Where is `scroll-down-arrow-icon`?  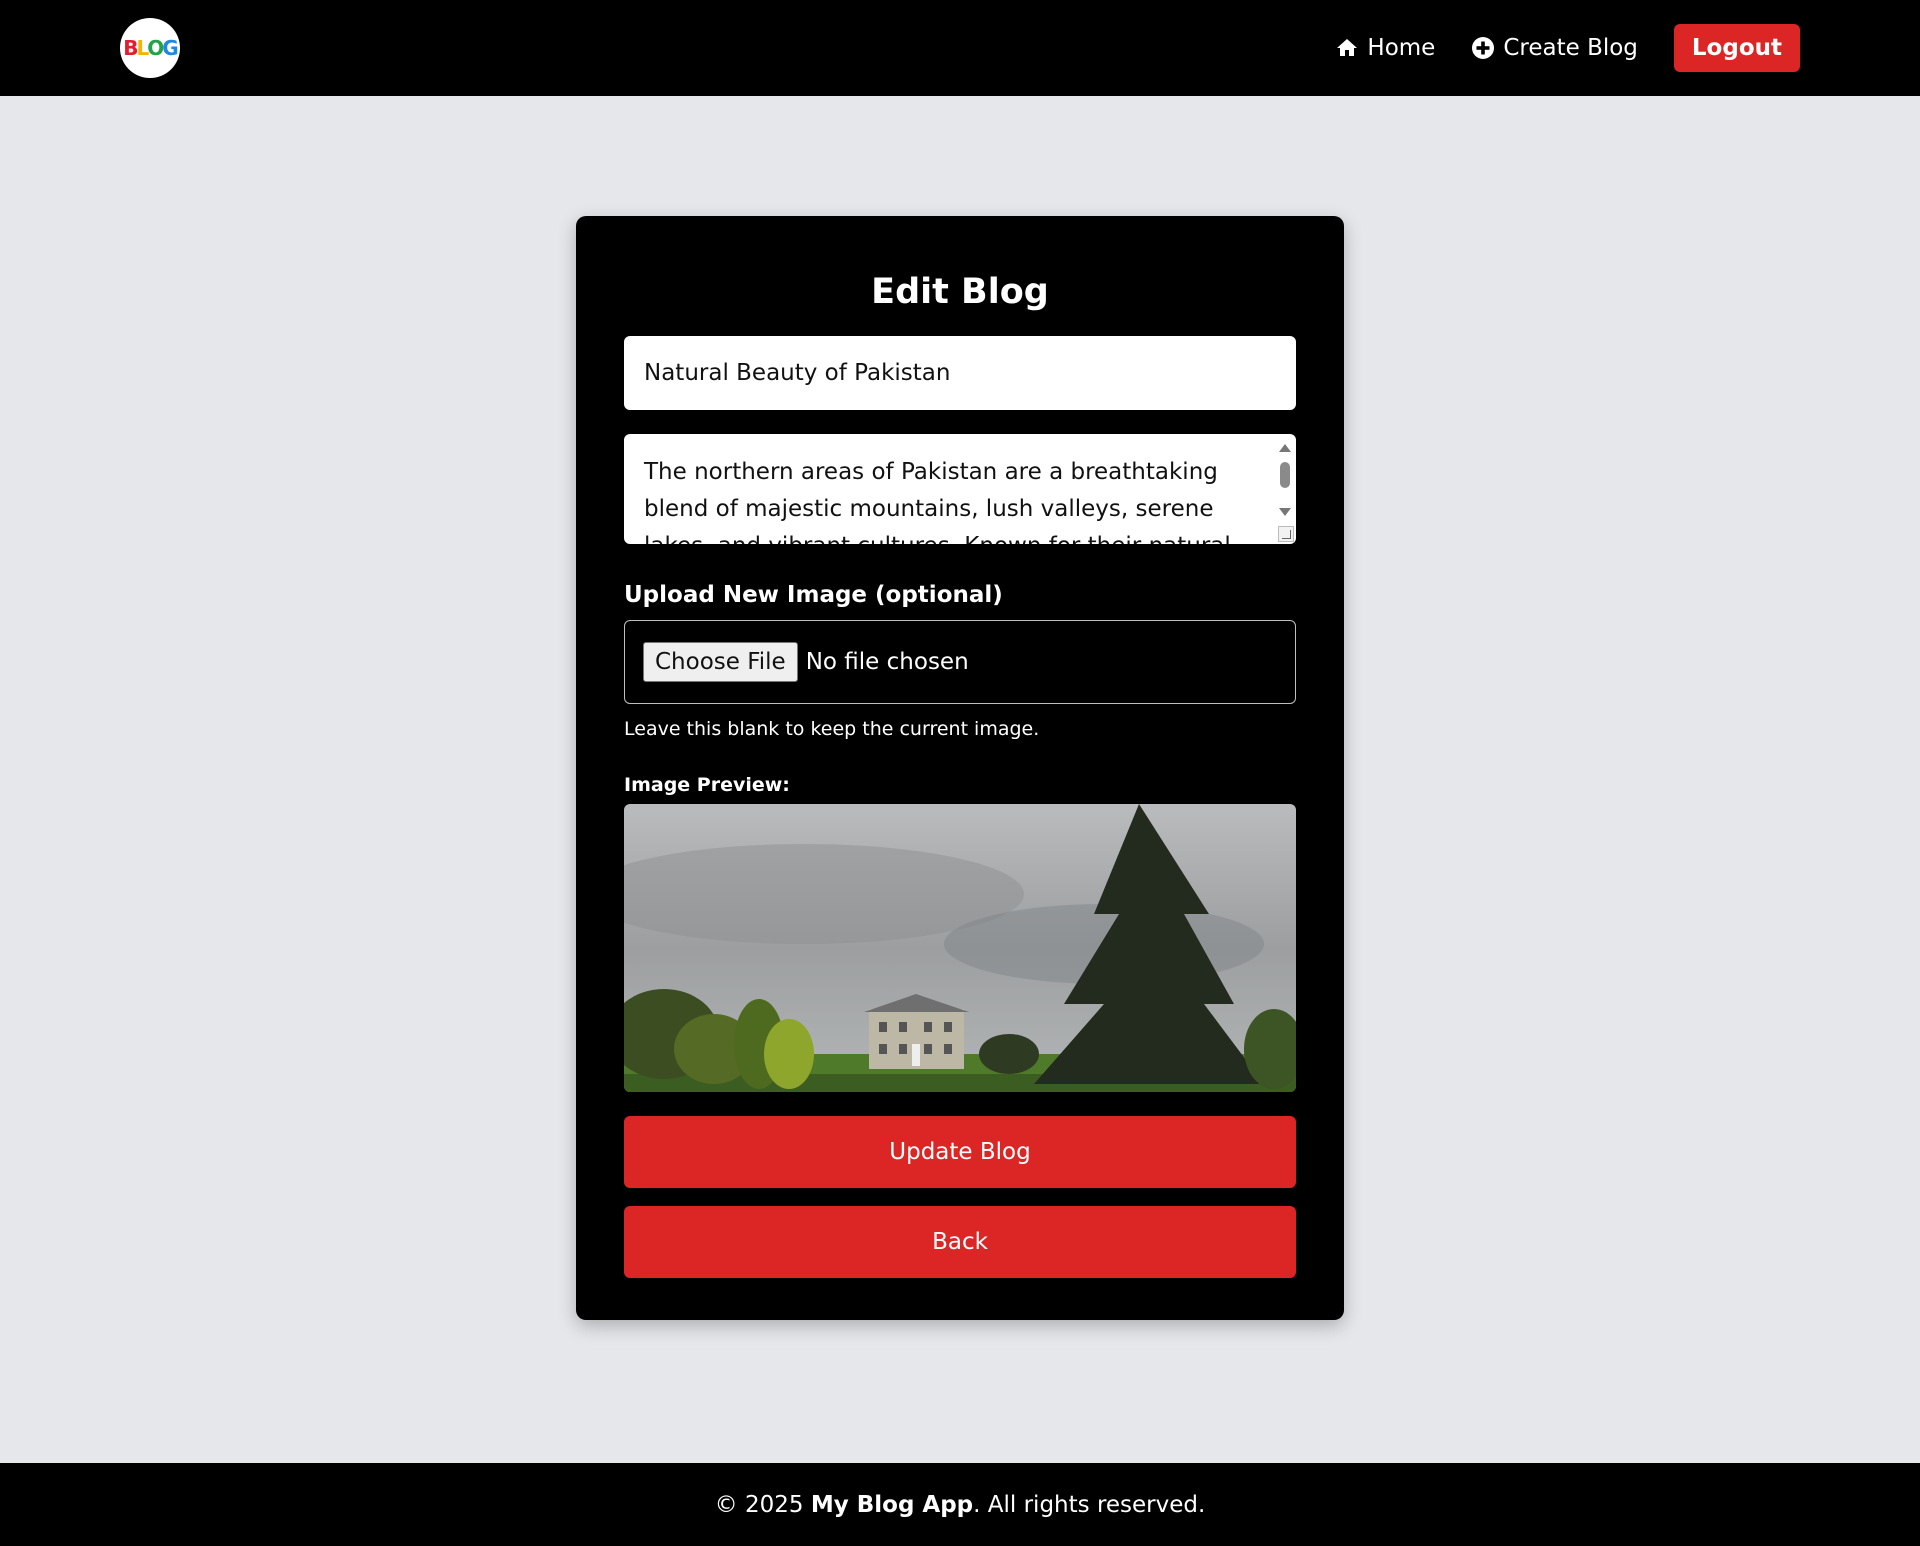 scroll-down-arrow-icon is located at coordinates (1285, 512).